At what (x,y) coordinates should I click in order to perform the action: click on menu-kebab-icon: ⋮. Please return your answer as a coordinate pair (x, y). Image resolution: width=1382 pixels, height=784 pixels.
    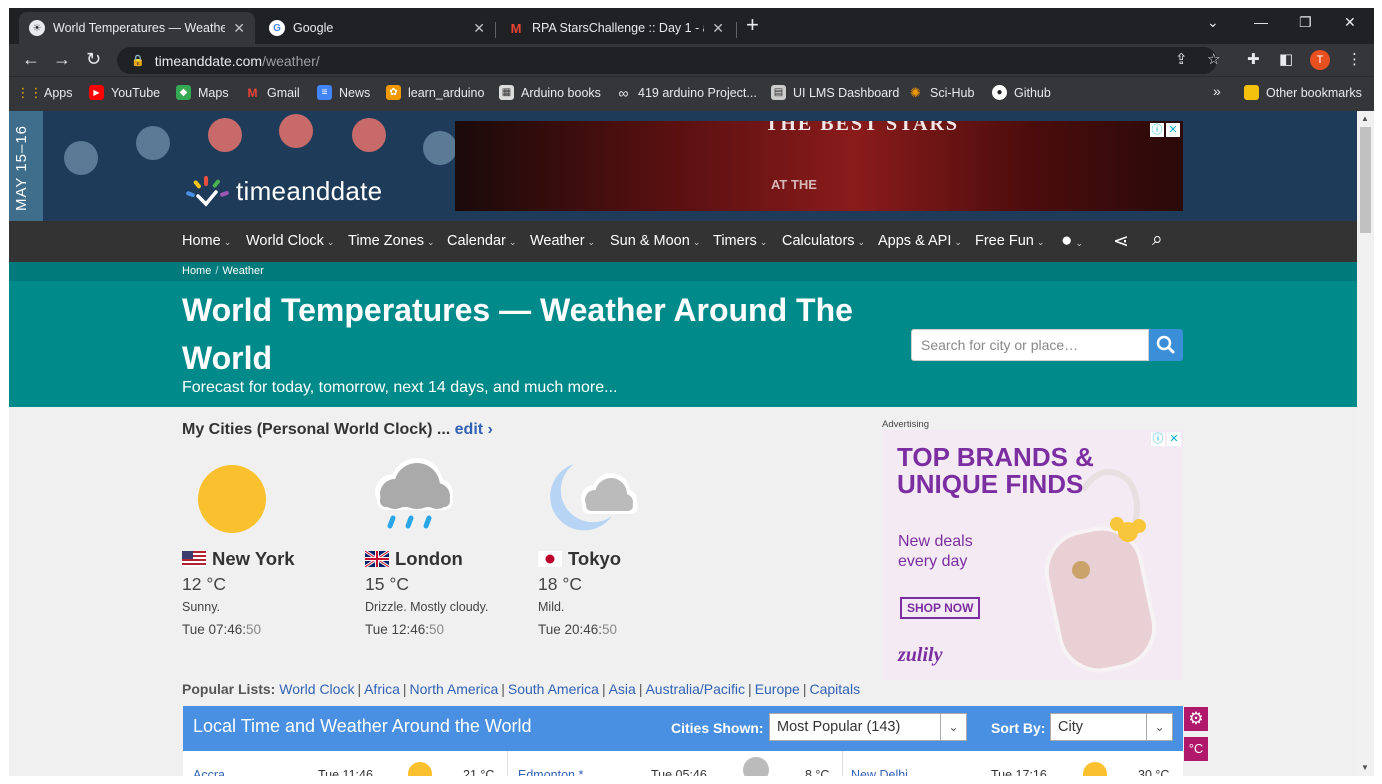
    Looking at the image, I should click on (1354, 59).